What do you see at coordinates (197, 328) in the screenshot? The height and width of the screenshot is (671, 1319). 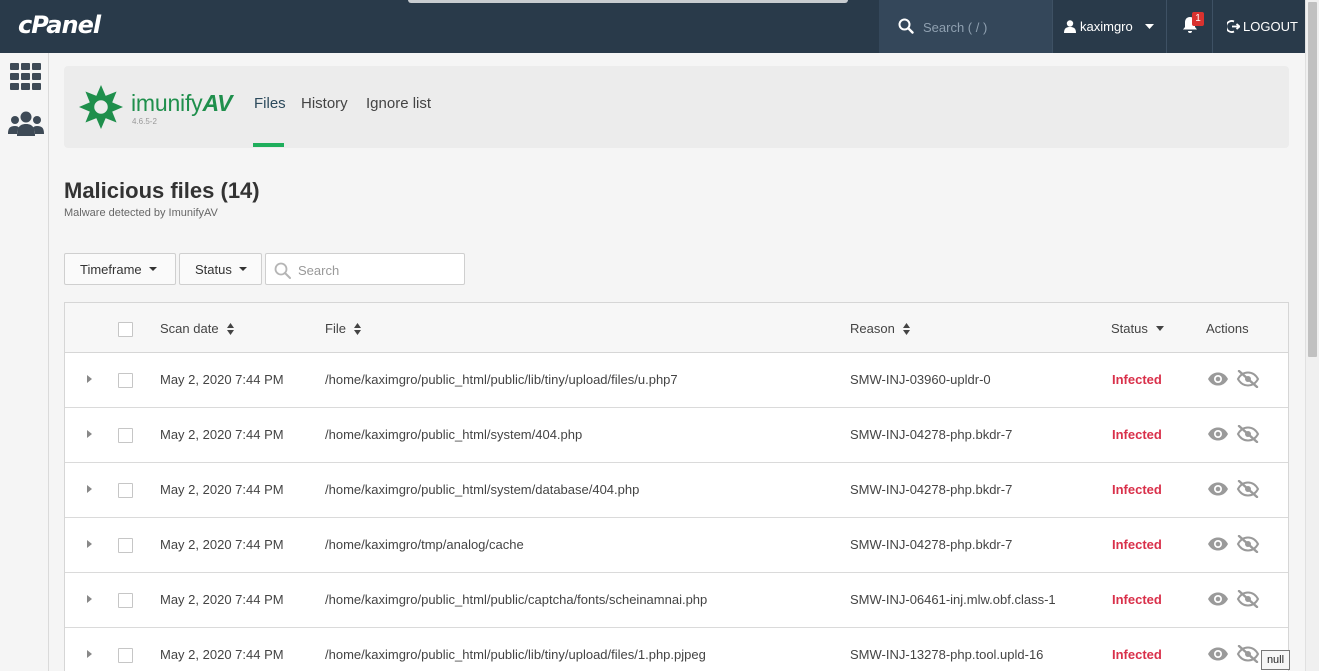 I see `header-scan-date: Scan date` at bounding box center [197, 328].